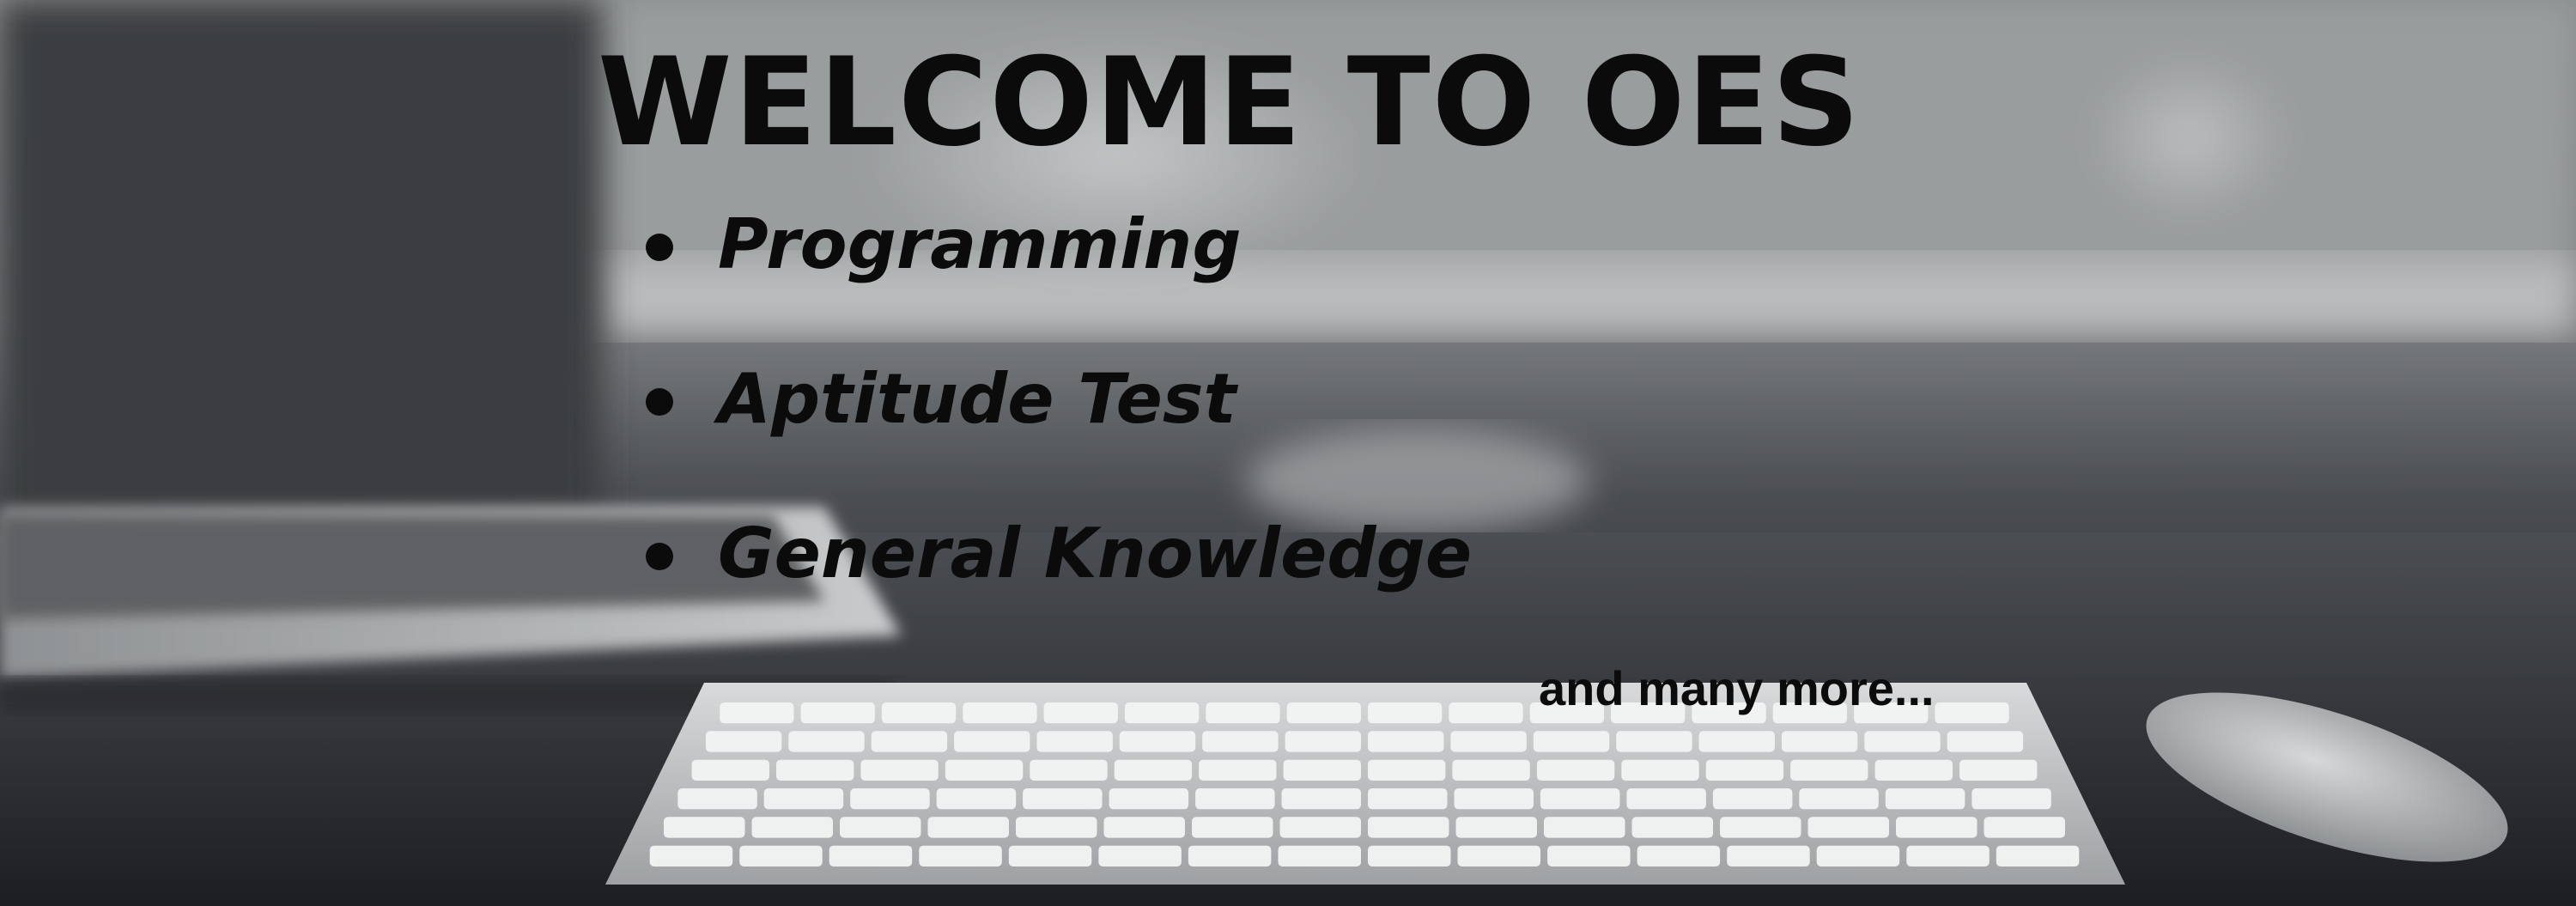  Describe the element at coordinates (1230, 102) in the screenshot. I see `welcome-headline: WELCOME TO OES` at that location.